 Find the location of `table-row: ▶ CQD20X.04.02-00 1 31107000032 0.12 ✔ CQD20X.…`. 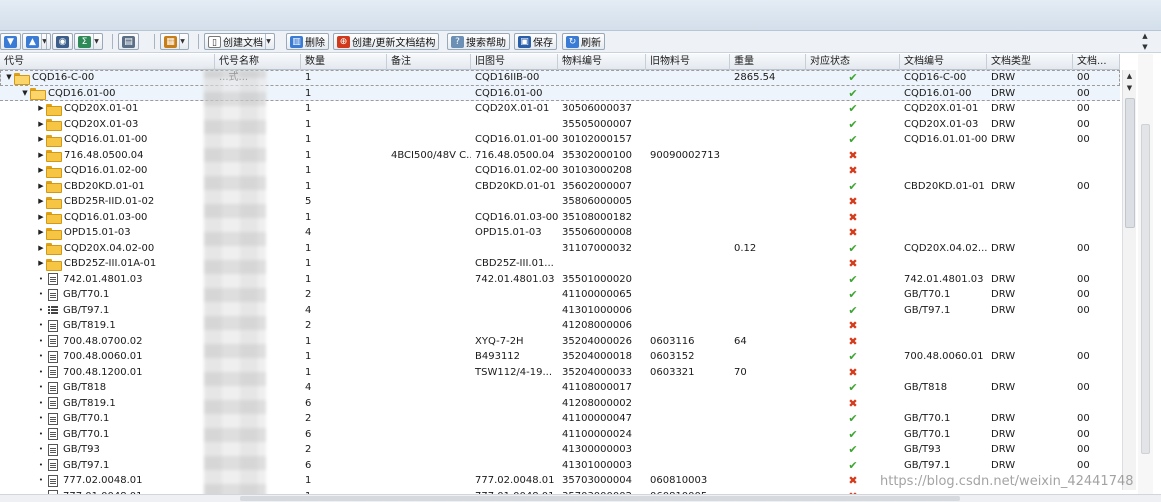

table-row: ▶ CQD20X.04.02-00 1 31107000032 0.12 ✔ CQD20X.… is located at coordinates (560, 249).